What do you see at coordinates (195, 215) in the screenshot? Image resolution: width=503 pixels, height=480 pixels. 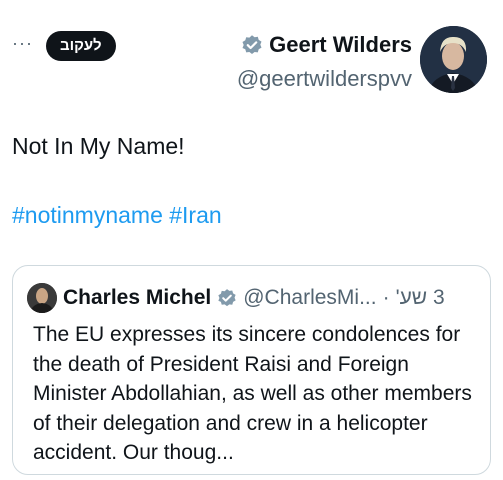 I see `hashtag-link: #Iran` at bounding box center [195, 215].